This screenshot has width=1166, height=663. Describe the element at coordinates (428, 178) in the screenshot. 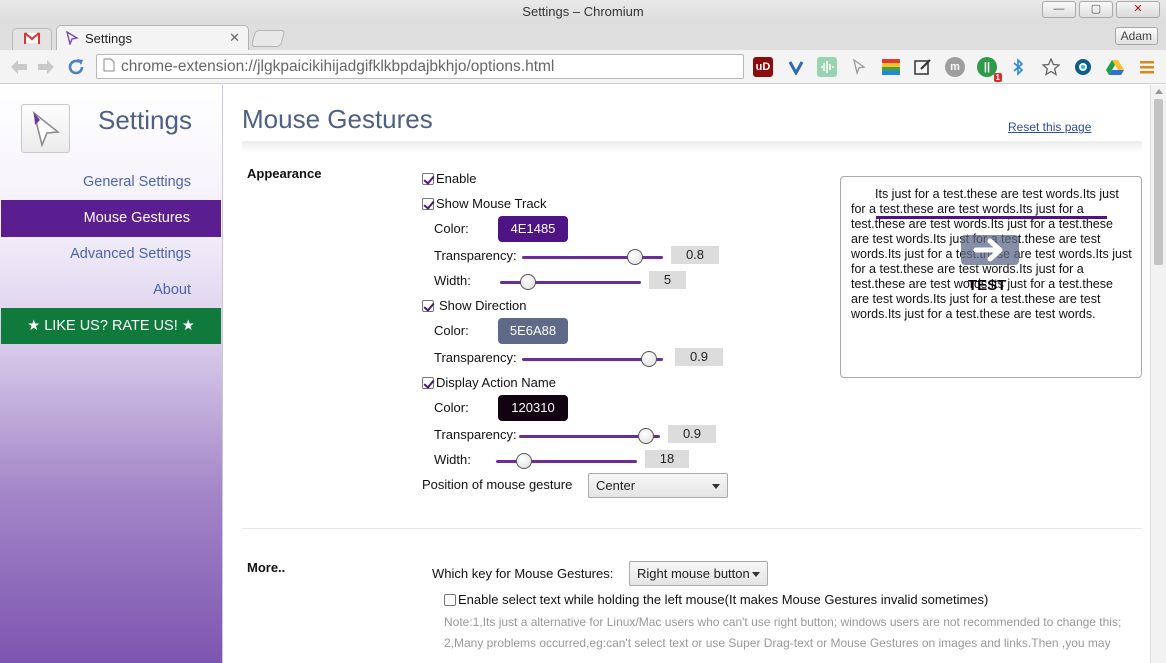

I see `enable-checkbox` at that location.